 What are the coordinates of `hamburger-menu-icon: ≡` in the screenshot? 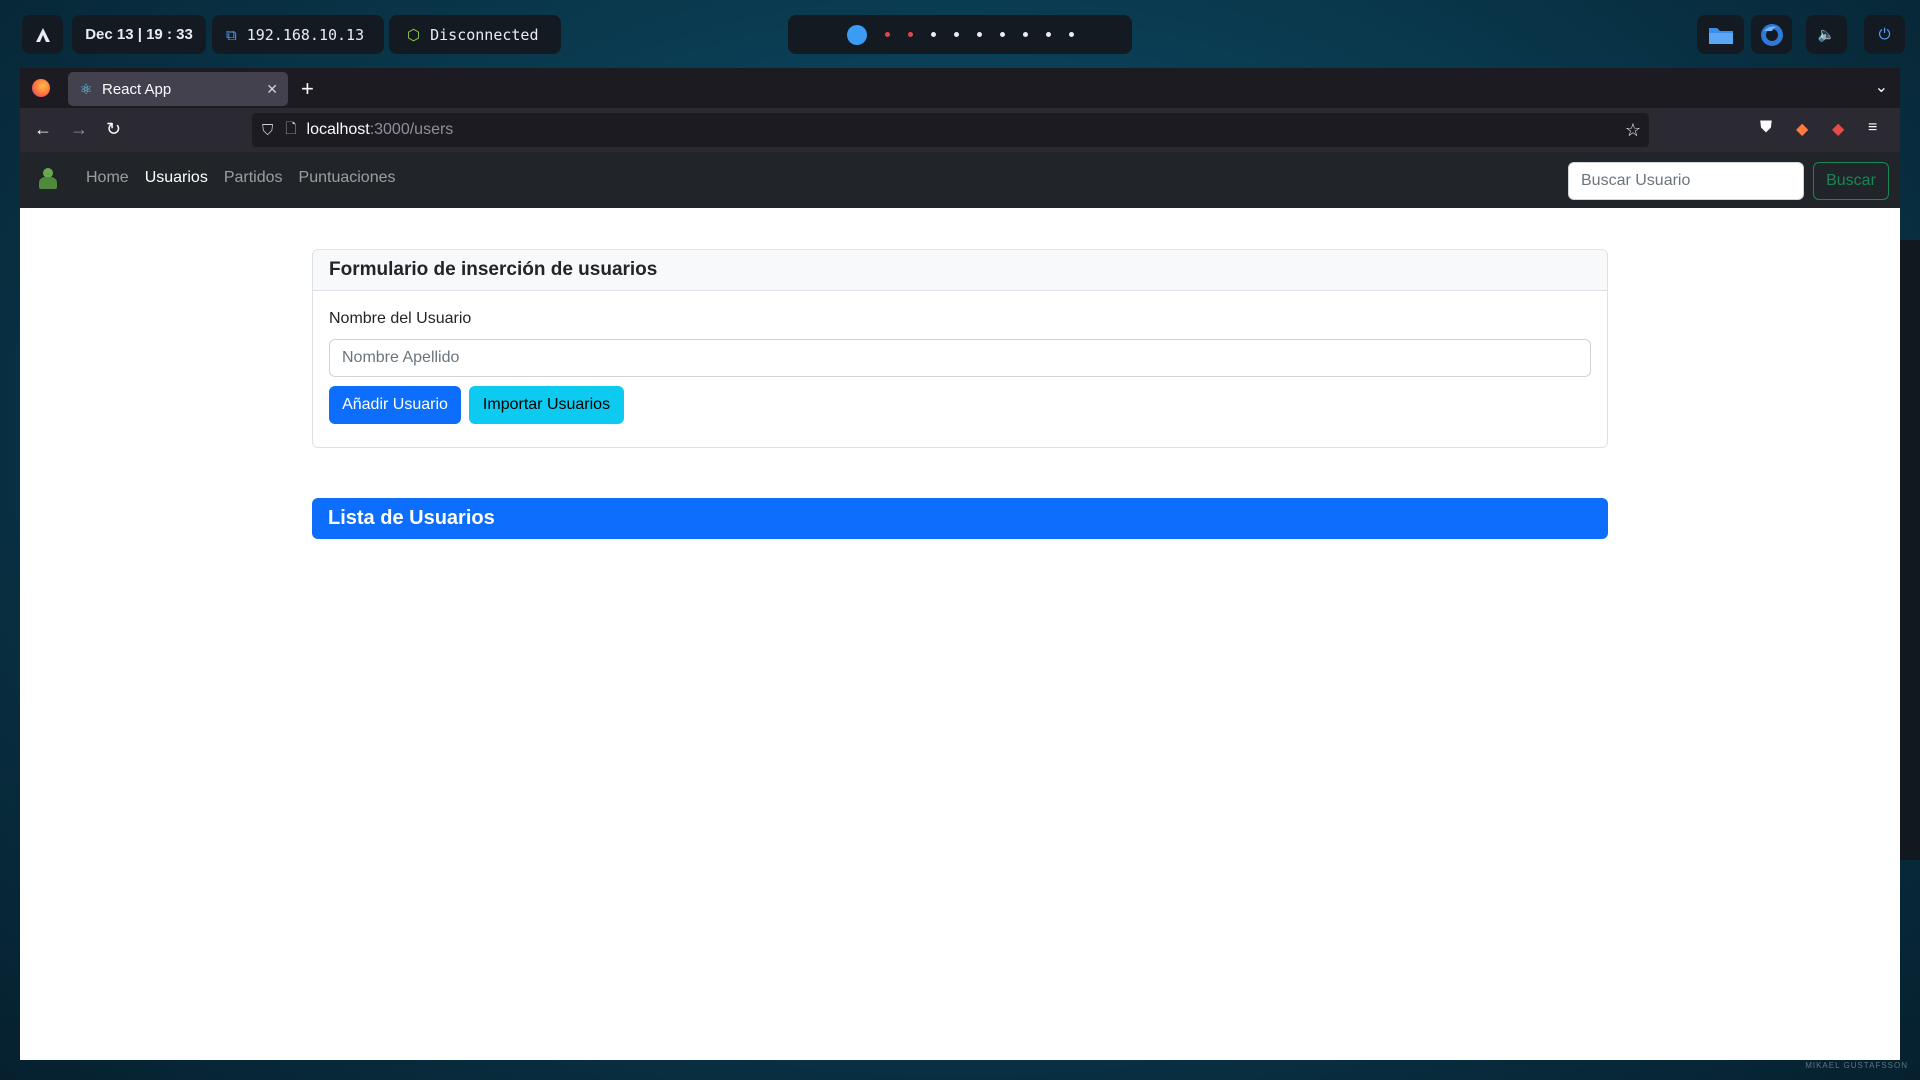 It's located at (1872, 128).